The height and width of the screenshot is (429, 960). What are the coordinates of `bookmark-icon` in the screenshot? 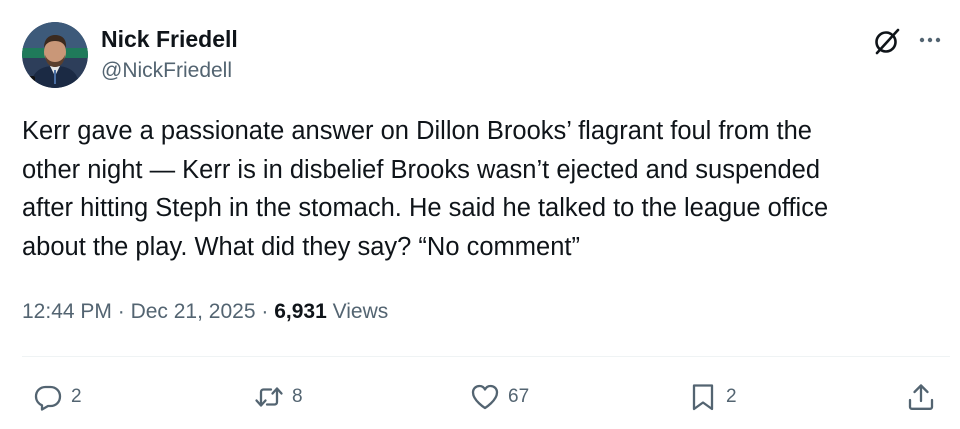 It's located at (703, 397).